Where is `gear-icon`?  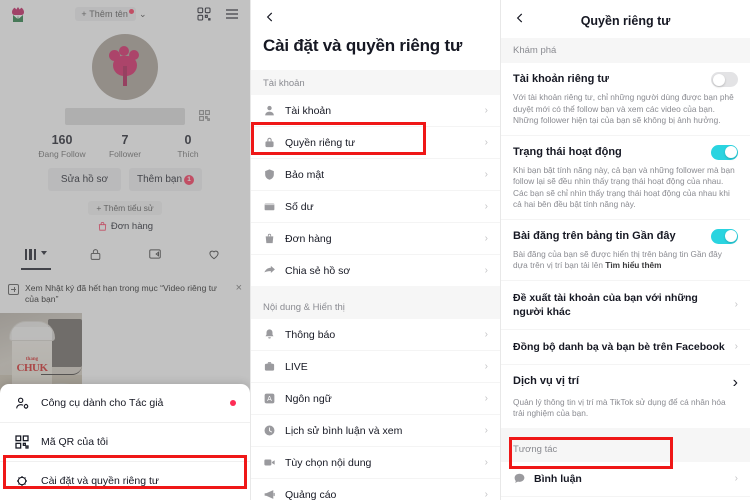 gear-icon is located at coordinates (22, 481).